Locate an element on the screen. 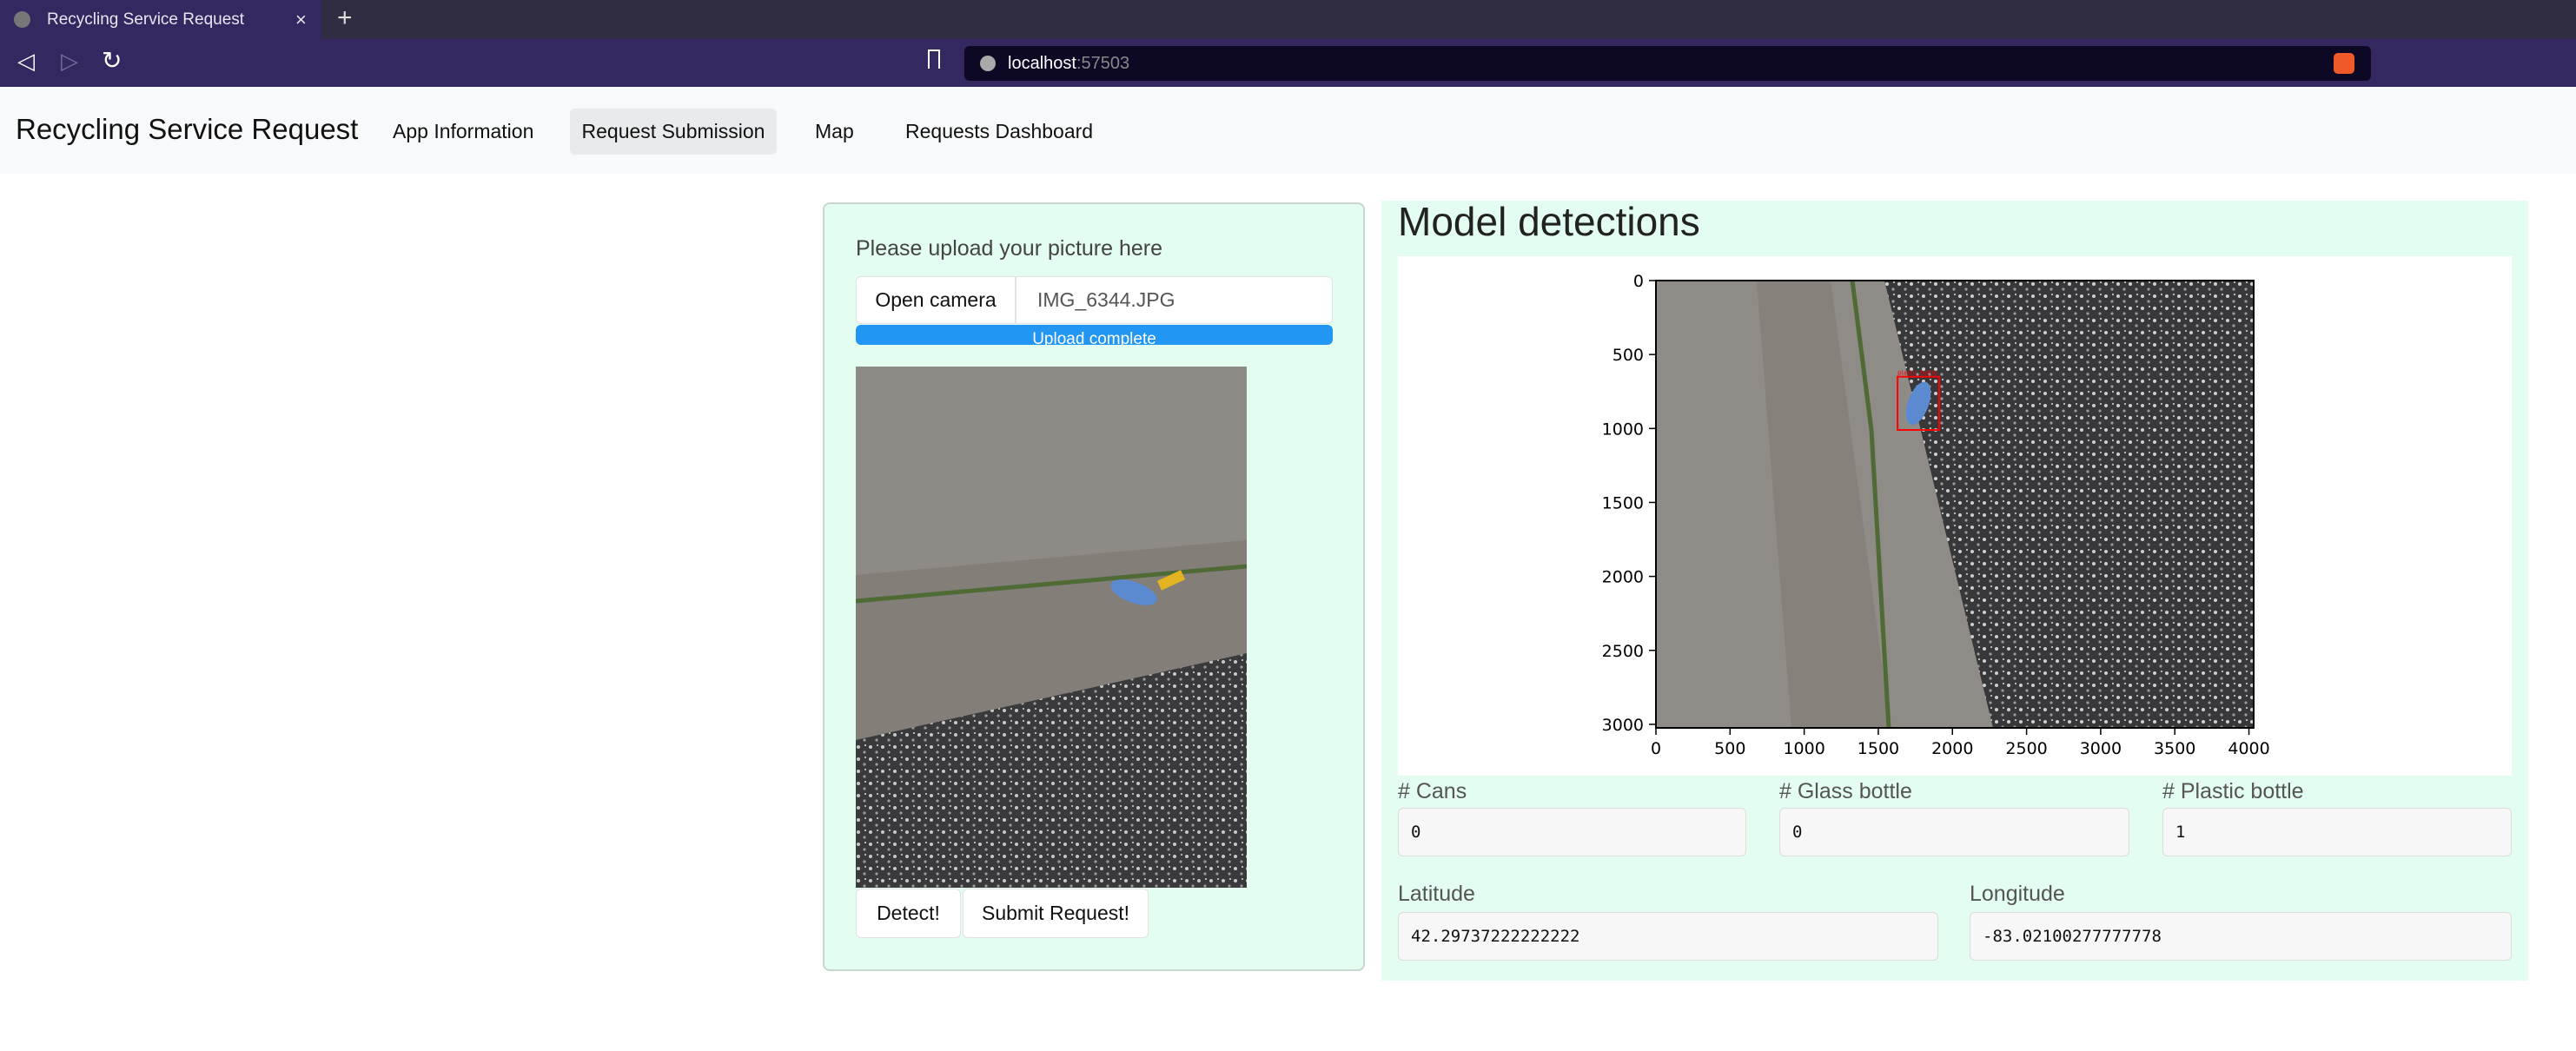 This screenshot has width=2576, height=1051. forward-icon: ▷ is located at coordinates (69, 61).